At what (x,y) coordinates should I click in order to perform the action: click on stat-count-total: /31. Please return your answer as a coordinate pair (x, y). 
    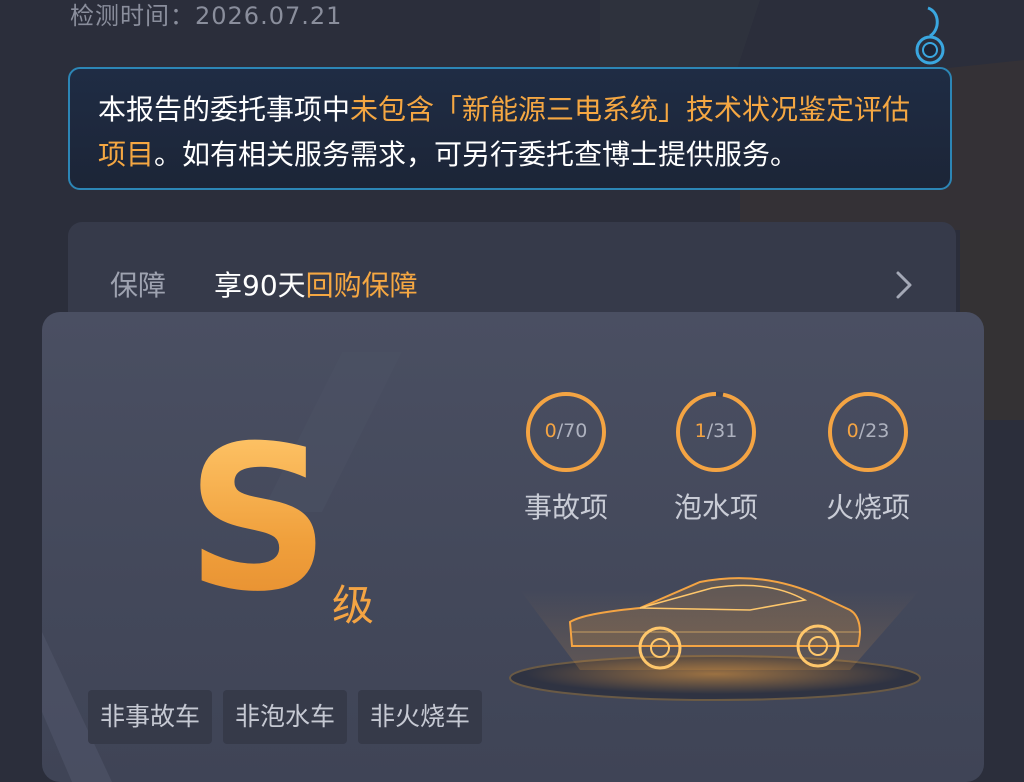
    Looking at the image, I should click on (722, 431).